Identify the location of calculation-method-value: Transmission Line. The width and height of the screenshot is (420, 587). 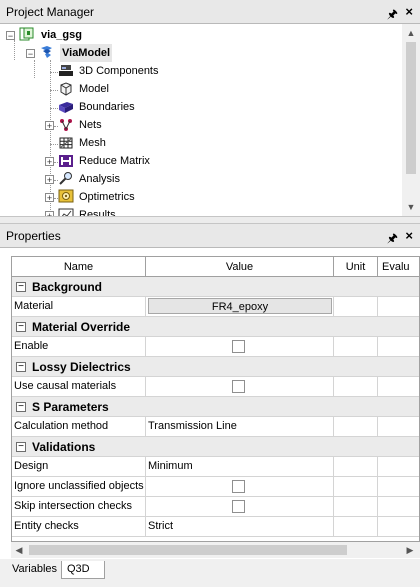
(240, 426).